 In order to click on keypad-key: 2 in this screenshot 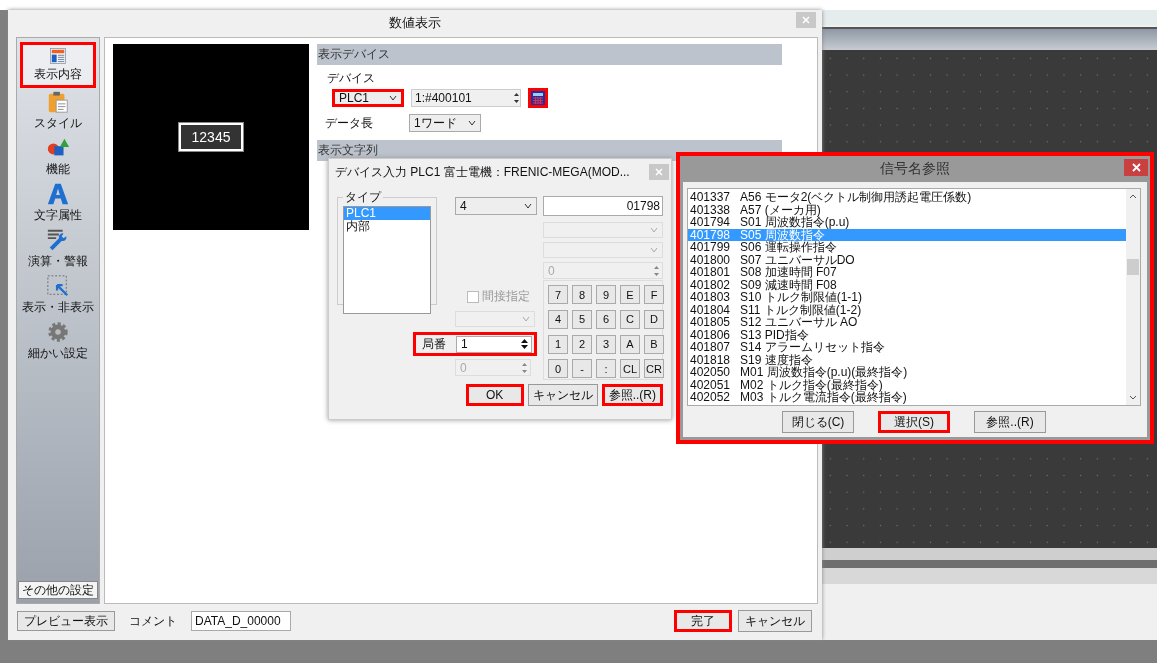, I will do `click(582, 344)`.